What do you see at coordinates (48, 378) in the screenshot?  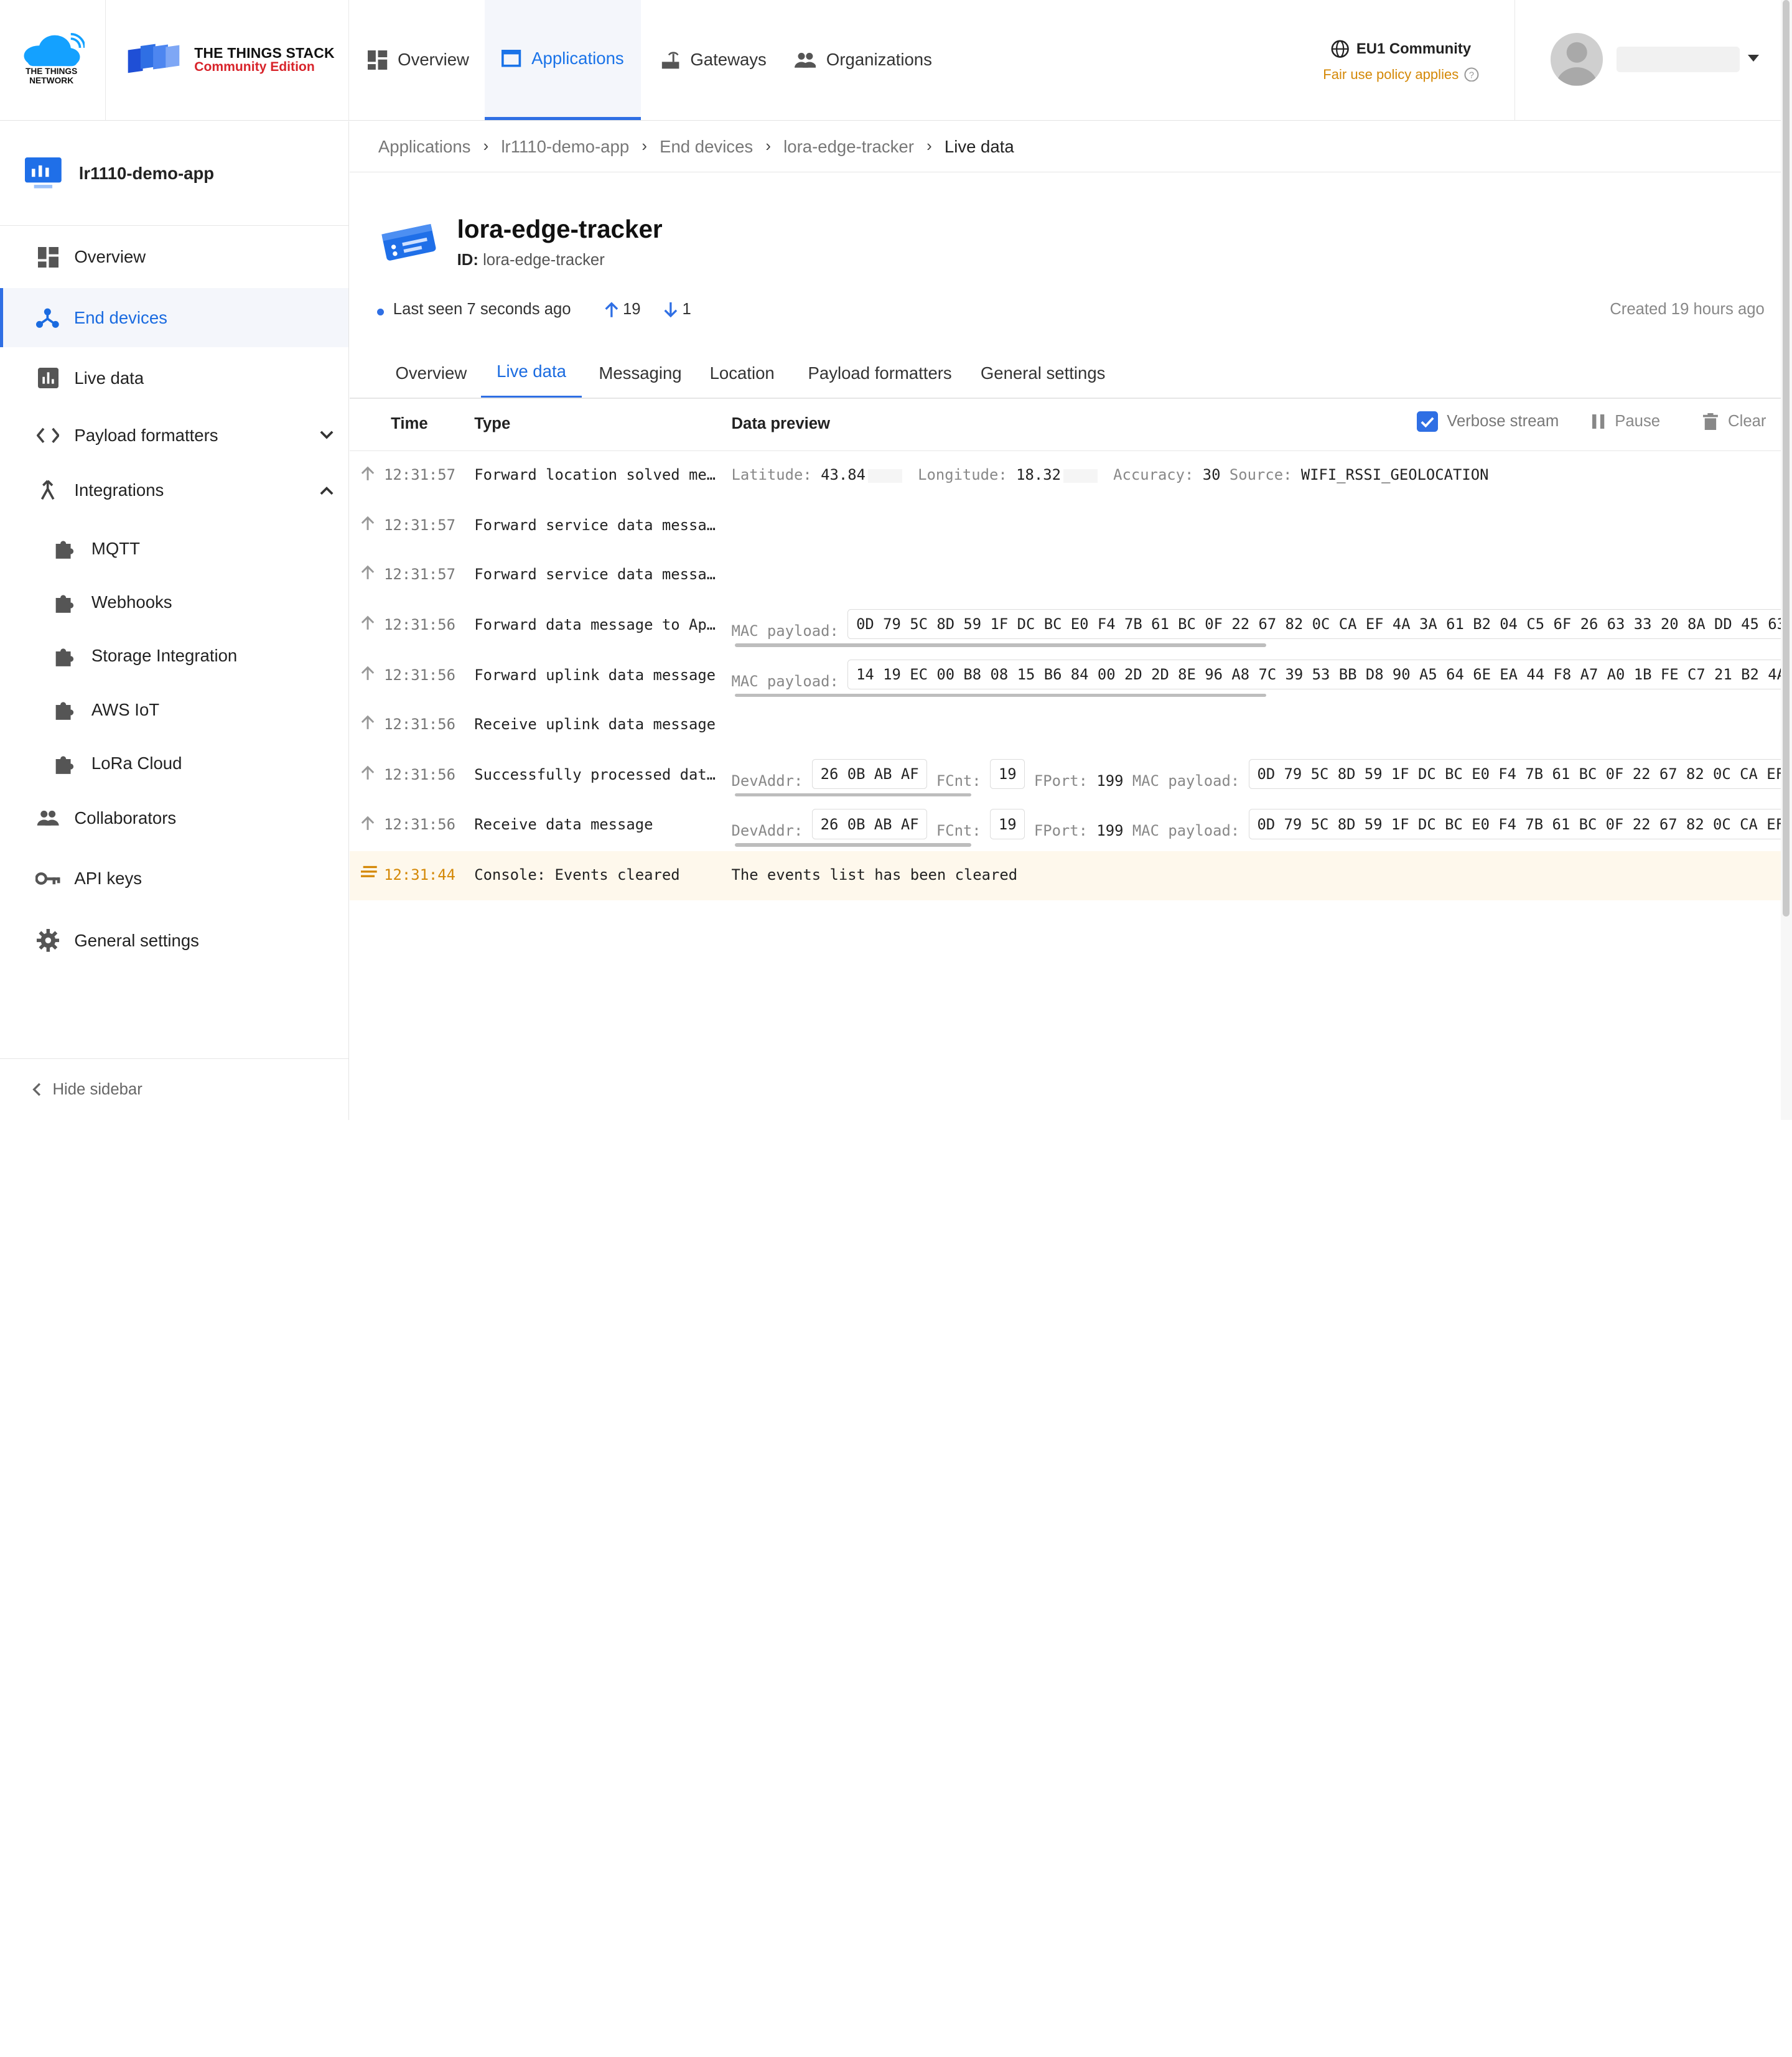 I see `bar-chart-icon` at bounding box center [48, 378].